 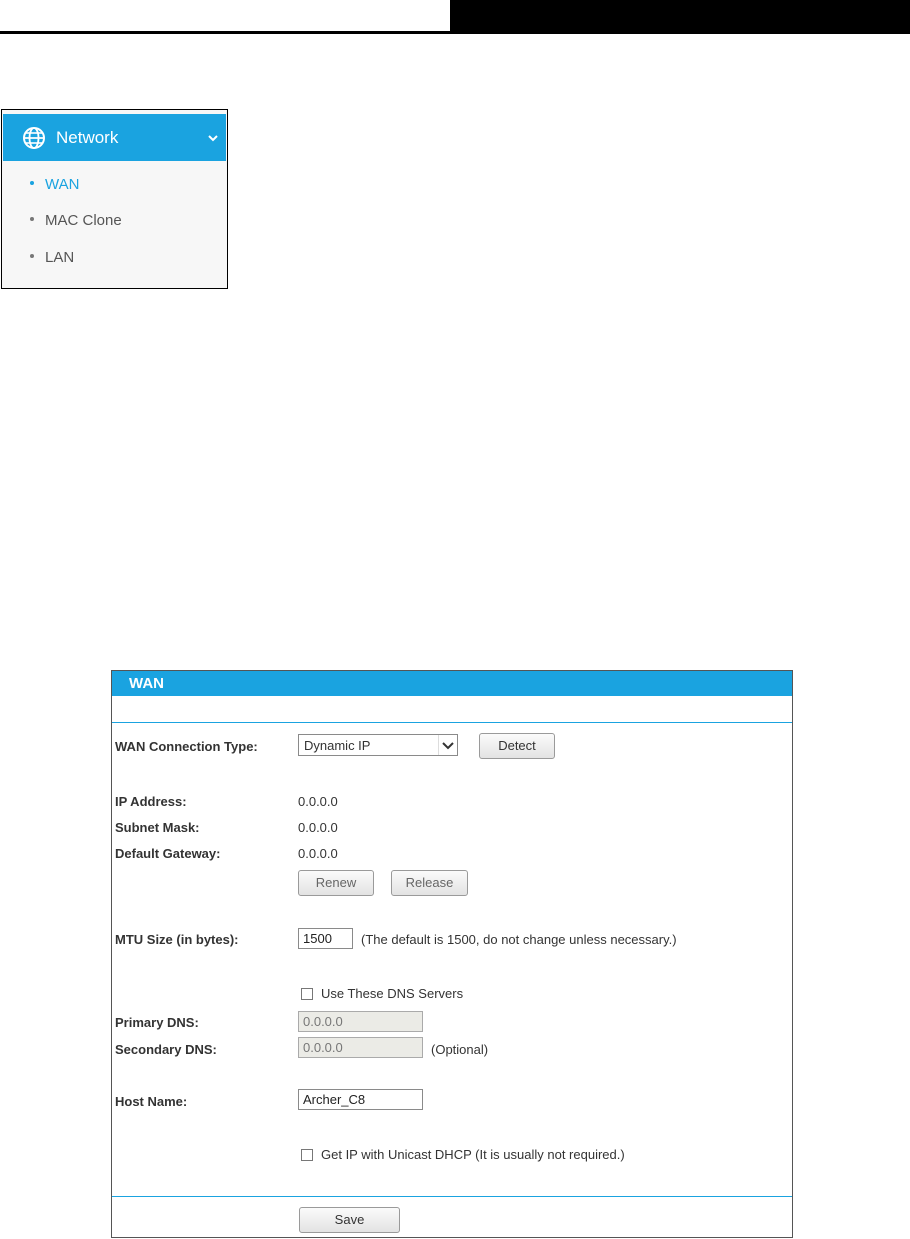 I want to click on menu-item-label: WAN, so click(x=62, y=184).